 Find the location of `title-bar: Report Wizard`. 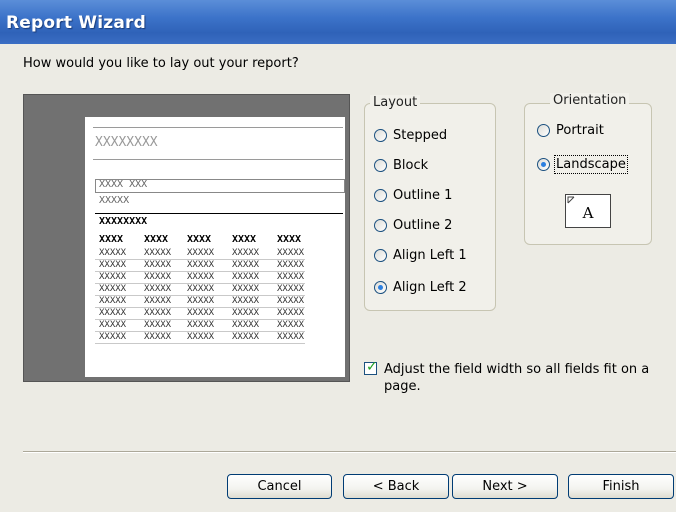

title-bar: Report Wizard is located at coordinates (338, 22).